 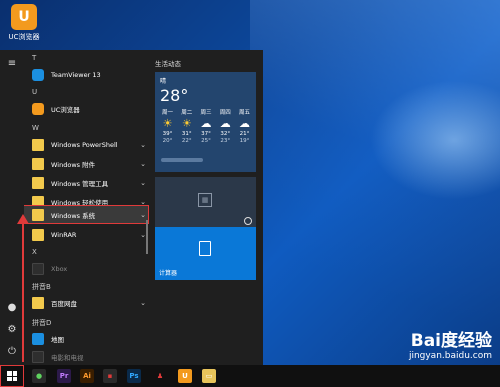 What do you see at coordinates (38, 338) in the screenshot?
I see `map-icon` at bounding box center [38, 338].